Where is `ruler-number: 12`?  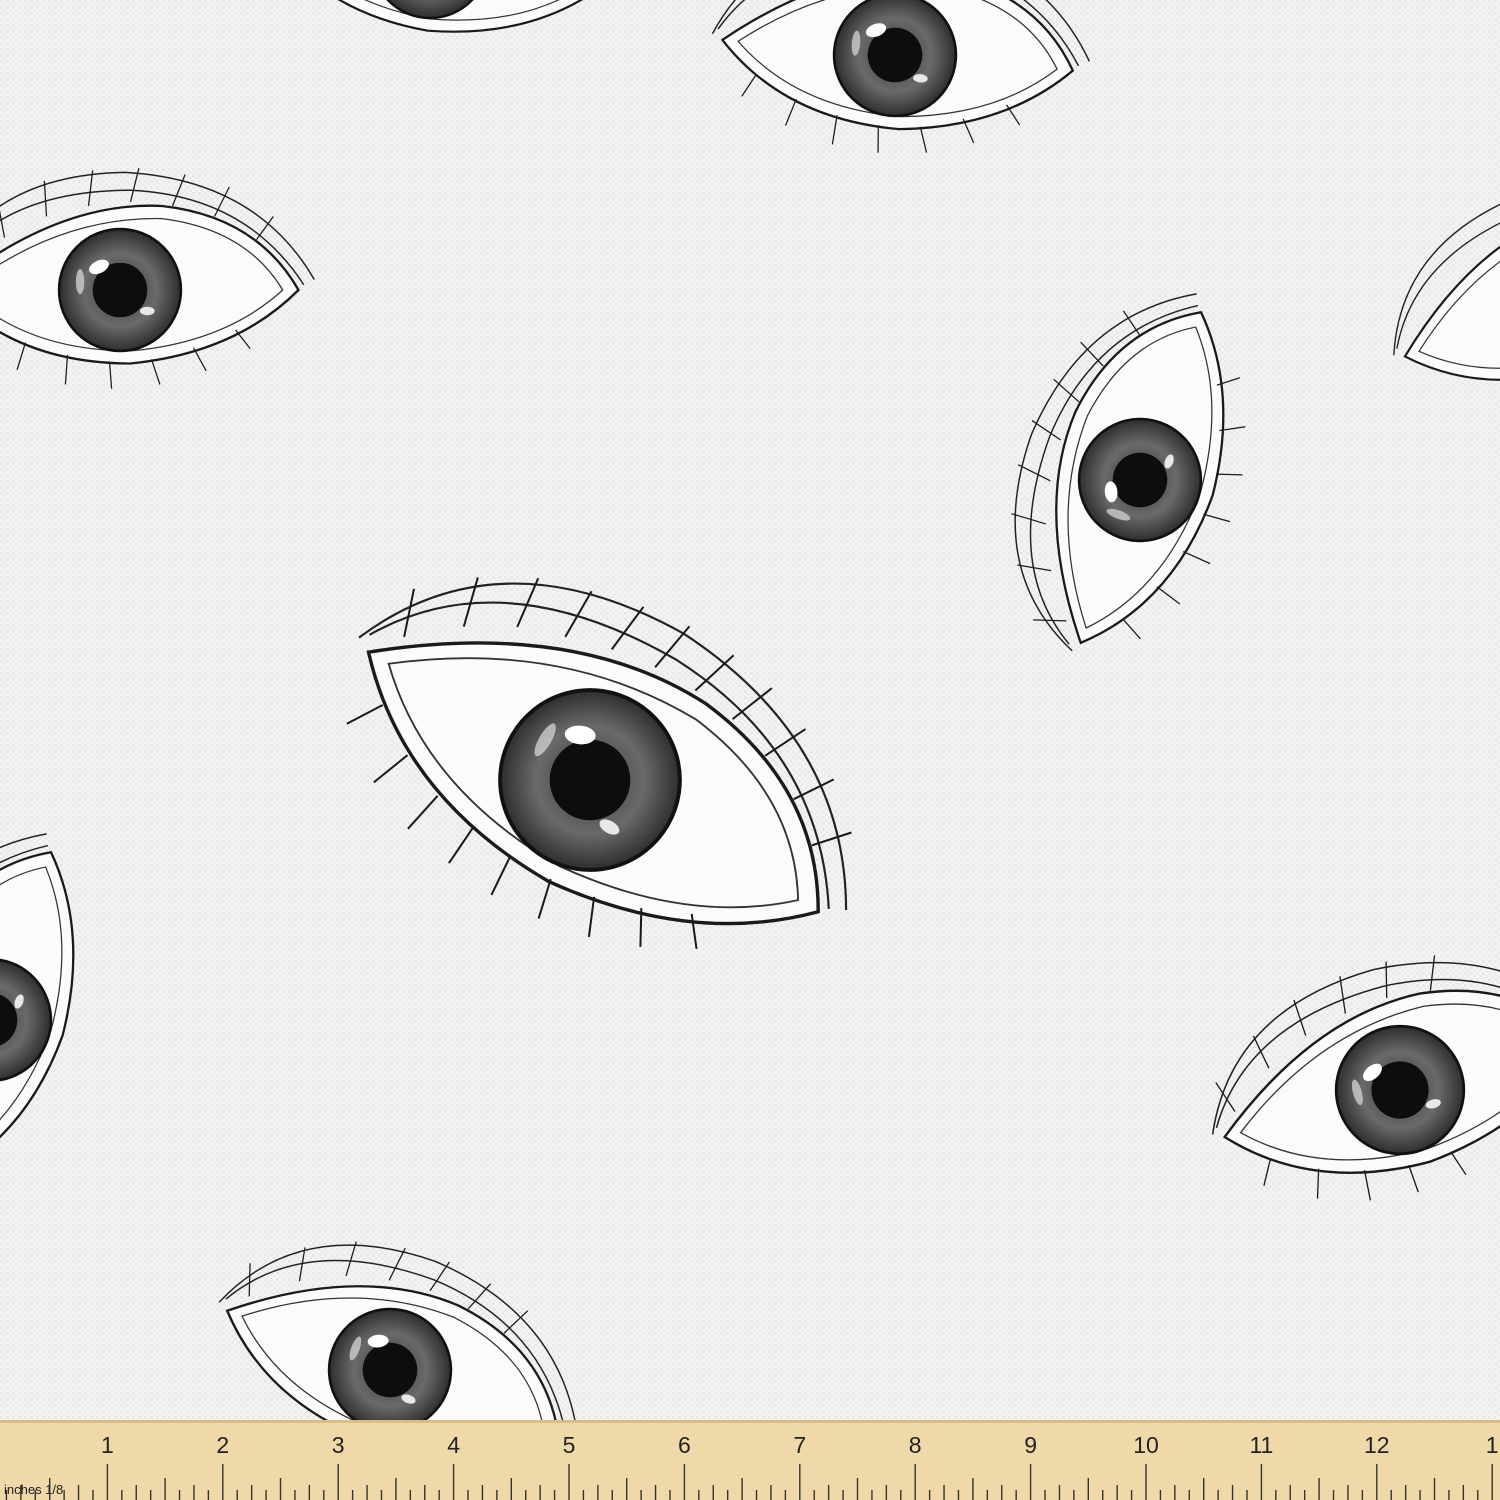
ruler-number: 12 is located at coordinates (1377, 1445).